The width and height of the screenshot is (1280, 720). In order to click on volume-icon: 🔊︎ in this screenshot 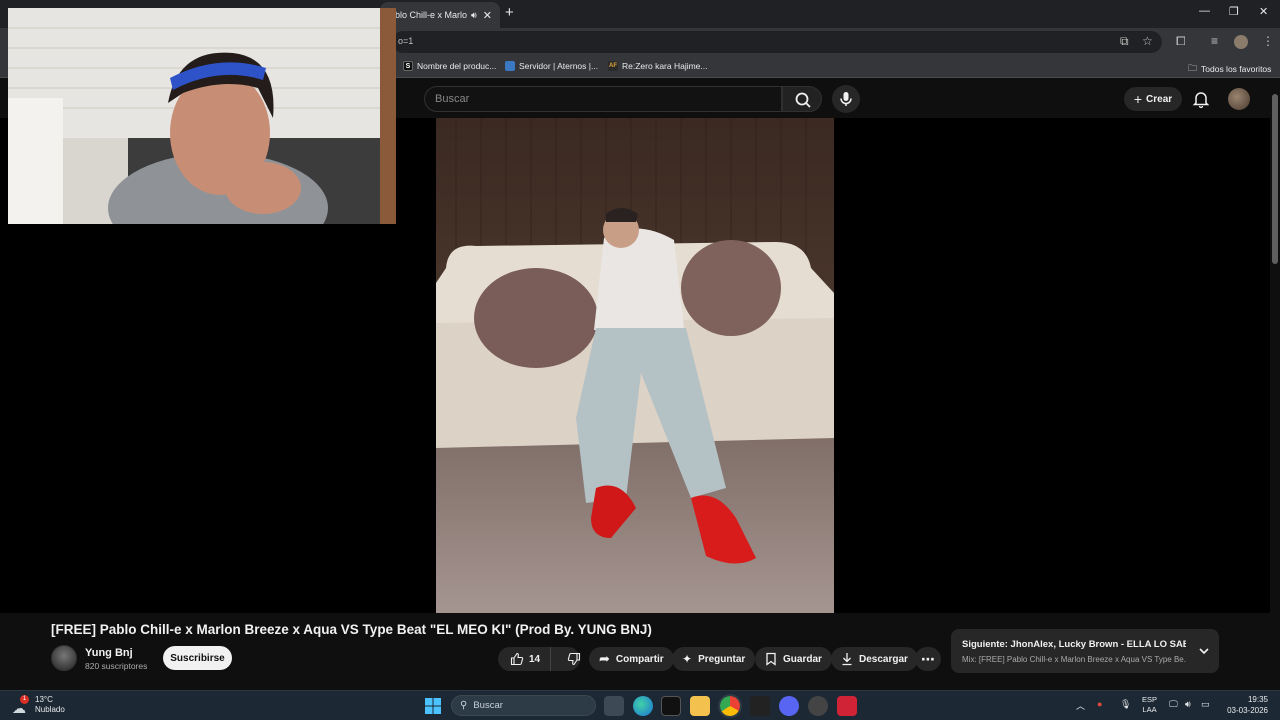, I will do `click(1188, 704)`.